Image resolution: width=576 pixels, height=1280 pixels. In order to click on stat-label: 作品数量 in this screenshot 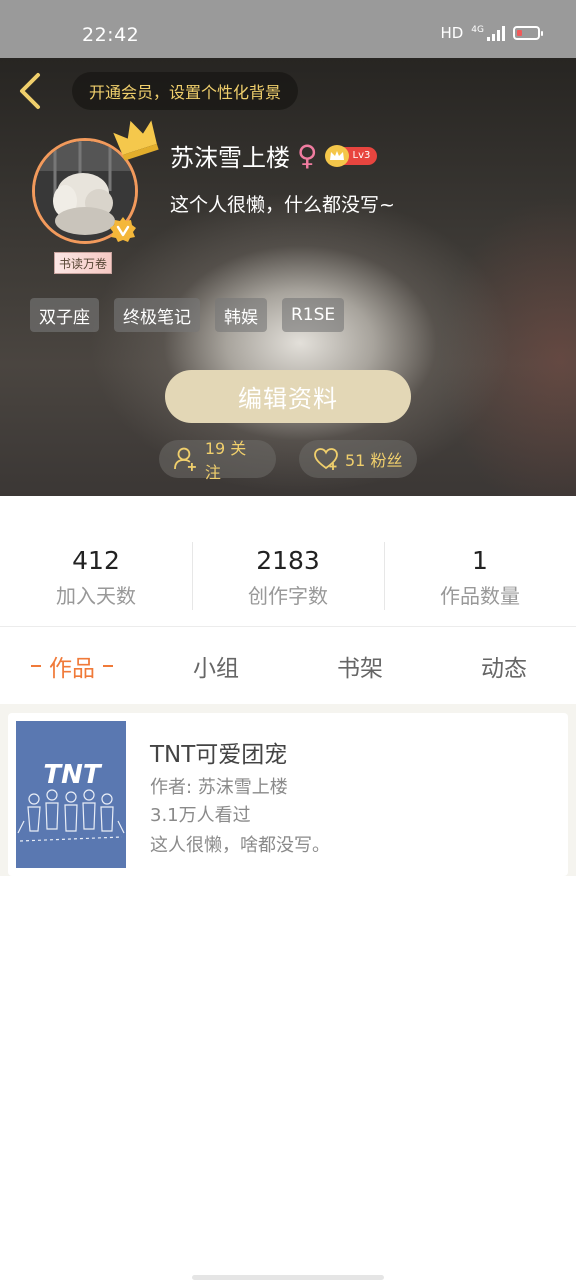, I will do `click(480, 596)`.